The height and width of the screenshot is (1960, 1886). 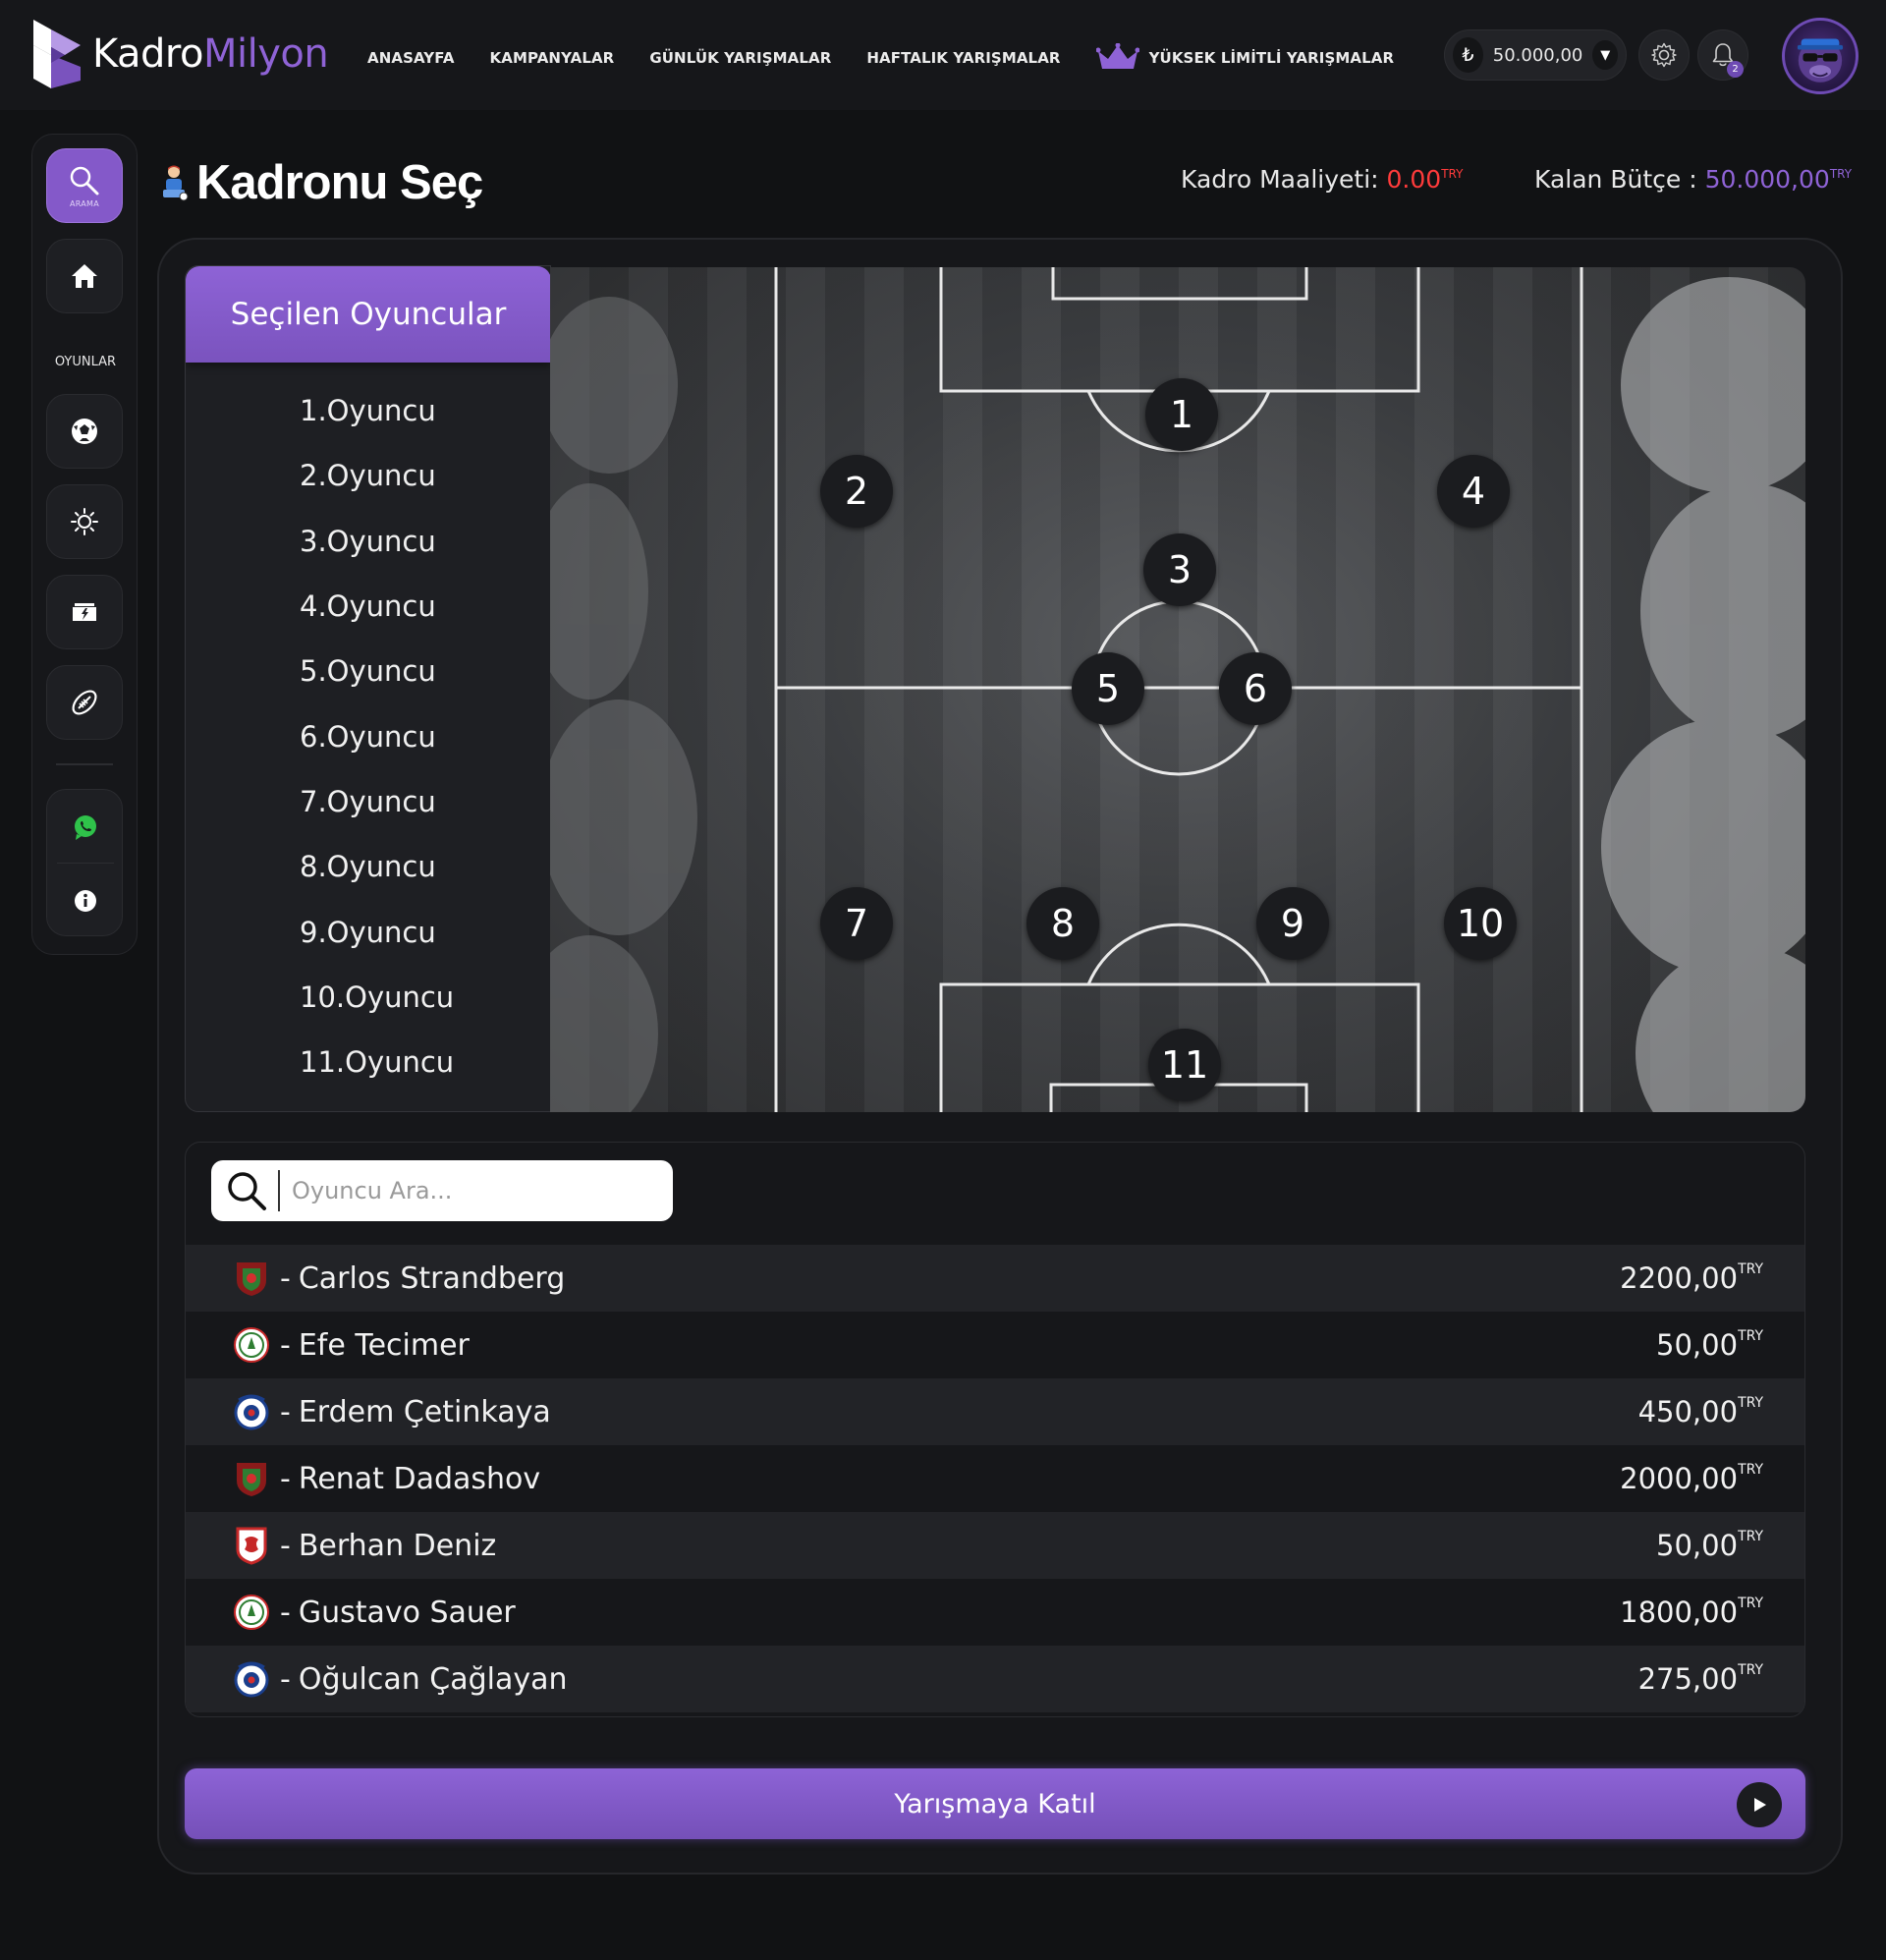 I want to click on selected-slot-8: 8.Oyuncu, so click(x=368, y=866).